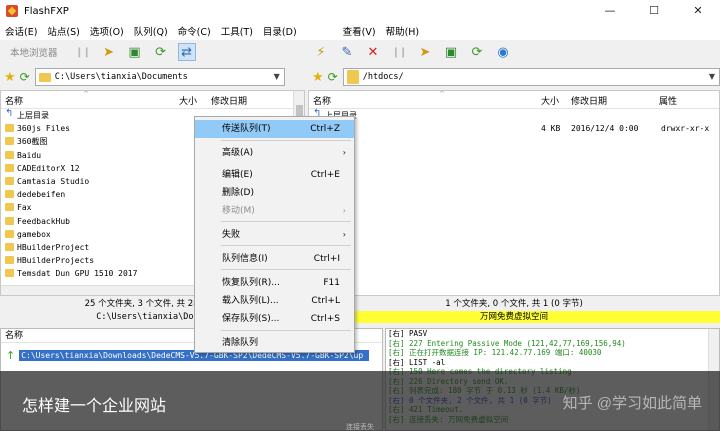 This screenshot has width=720, height=431. I want to click on quick-connect-icon: ✎, so click(347, 52).